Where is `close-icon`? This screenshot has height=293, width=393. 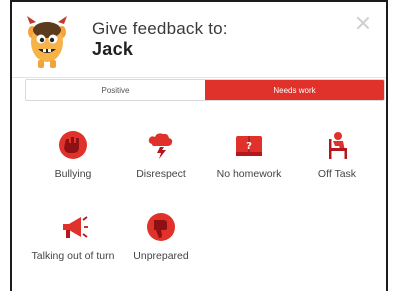
close-icon is located at coordinates (363, 23).